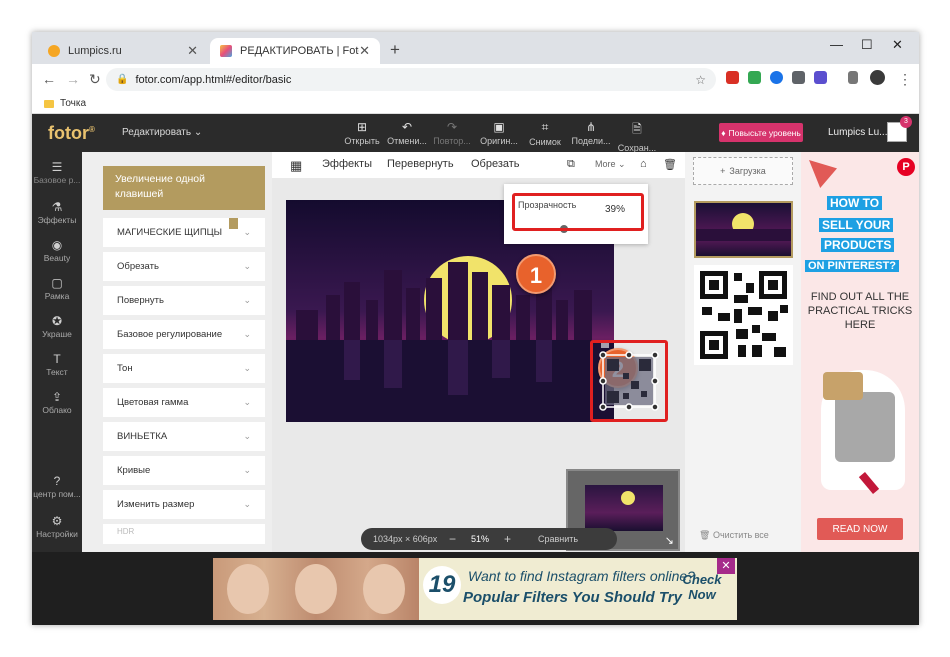 The image size is (950, 657). Describe the element at coordinates (836, 44) in the screenshot. I see `minimize-button: —` at that location.